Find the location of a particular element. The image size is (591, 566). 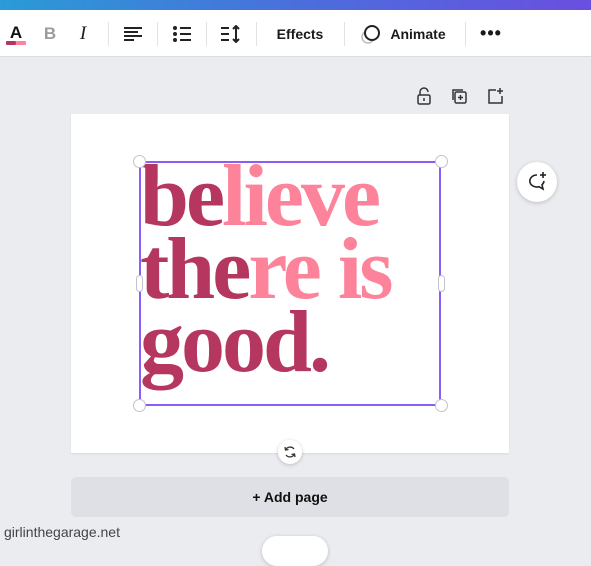

add-page-icon-button is located at coordinates (495, 96).